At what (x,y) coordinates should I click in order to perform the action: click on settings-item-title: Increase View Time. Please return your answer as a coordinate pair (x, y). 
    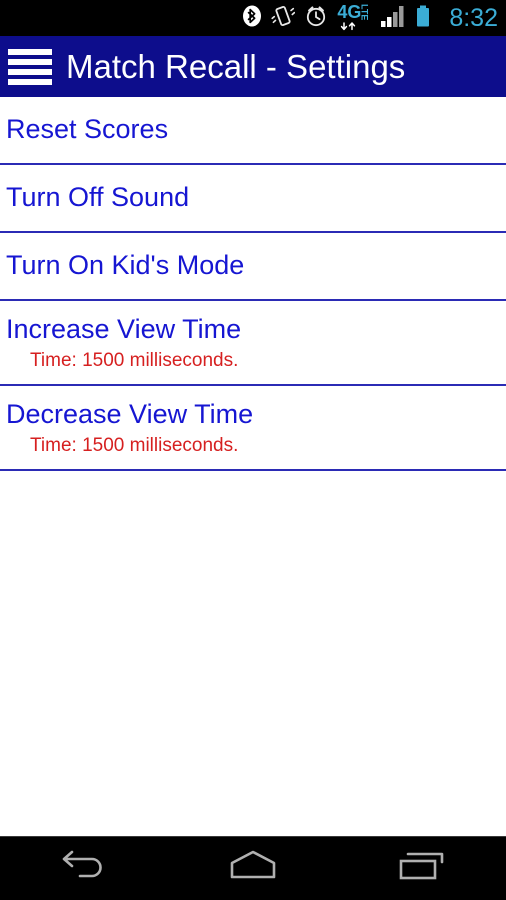
    Looking at the image, I should click on (124, 329).